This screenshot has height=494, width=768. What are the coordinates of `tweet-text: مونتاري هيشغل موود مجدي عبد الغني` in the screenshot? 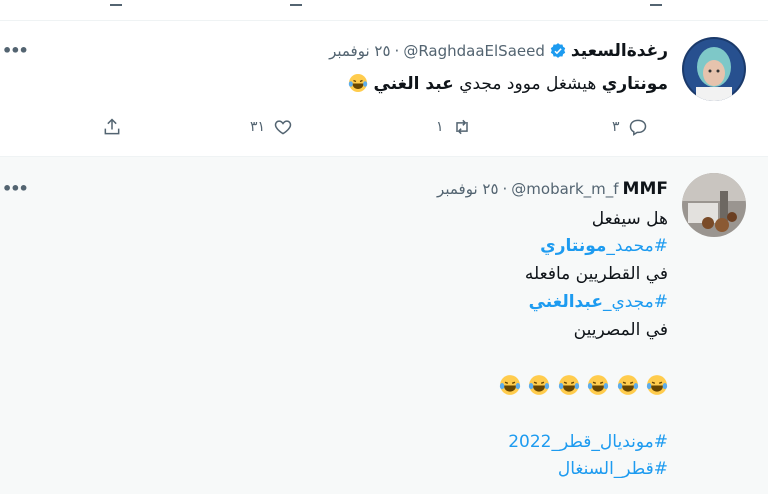 It's located at (507, 83).